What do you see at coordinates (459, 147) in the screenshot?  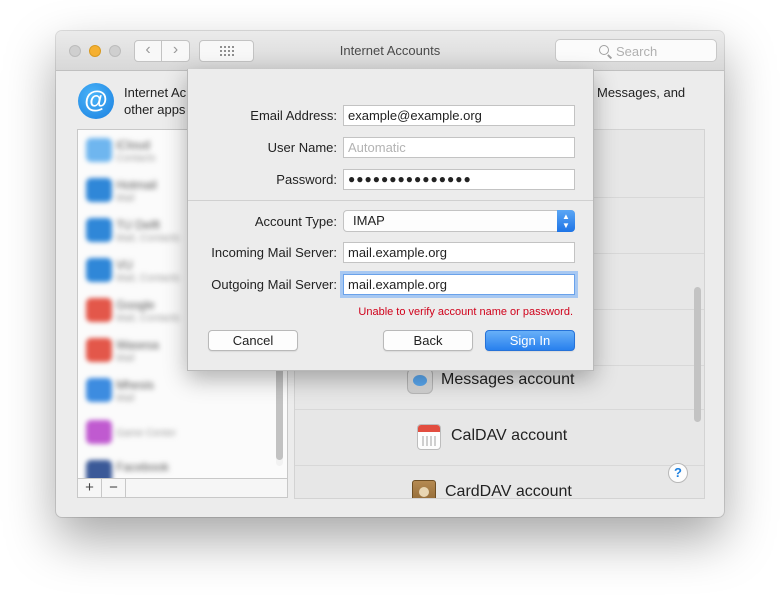 I see `username-field` at bounding box center [459, 147].